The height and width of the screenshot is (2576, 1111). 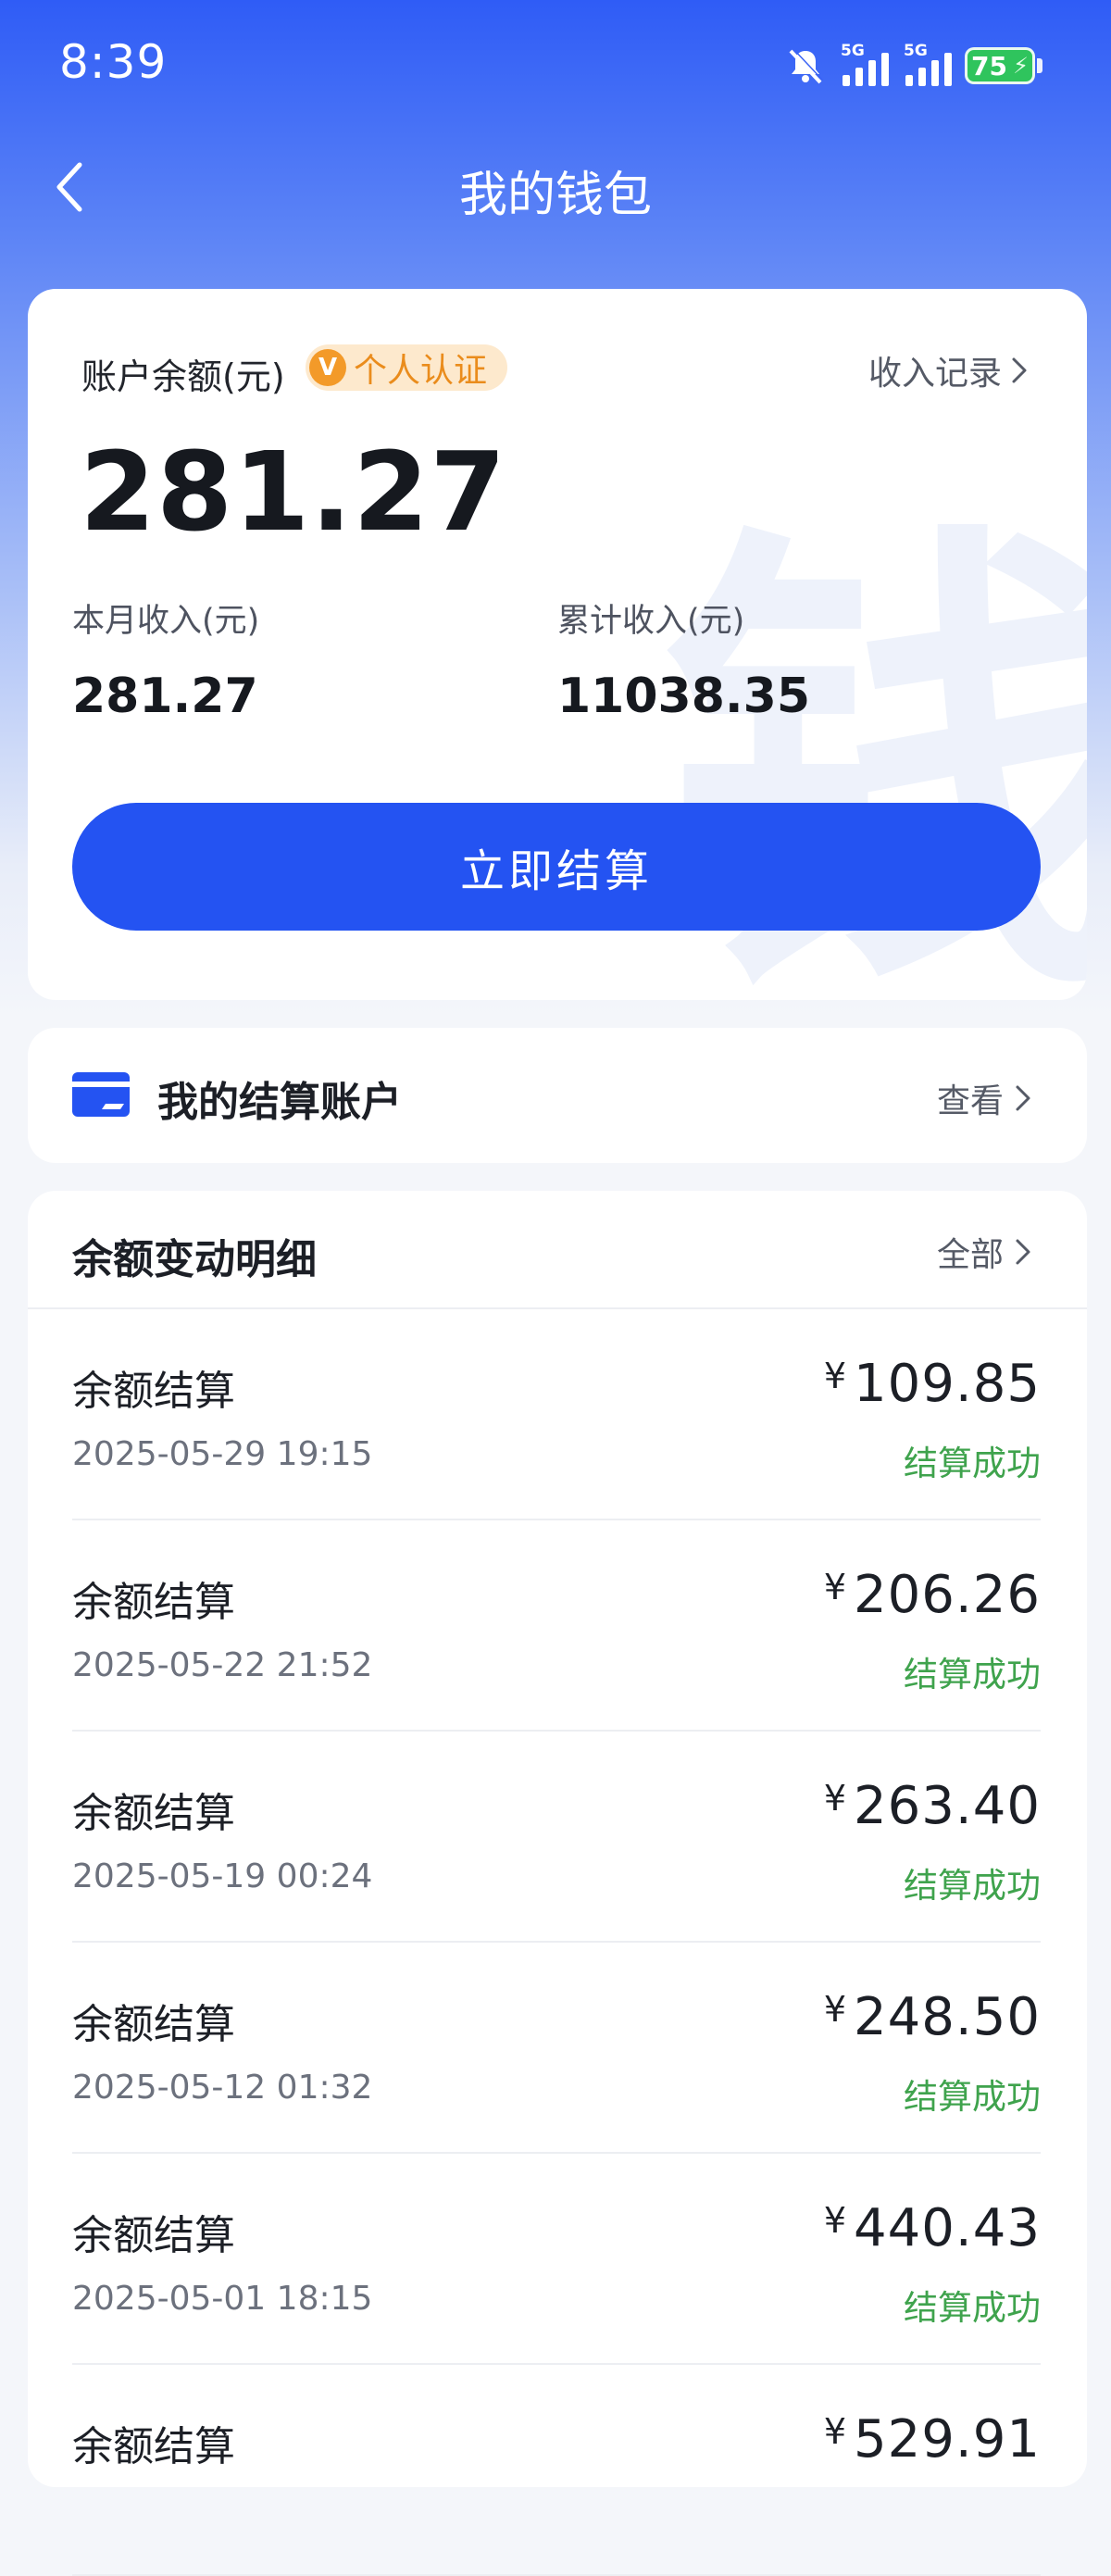 I want to click on total-income-label: 累计收入(元), so click(x=651, y=622).